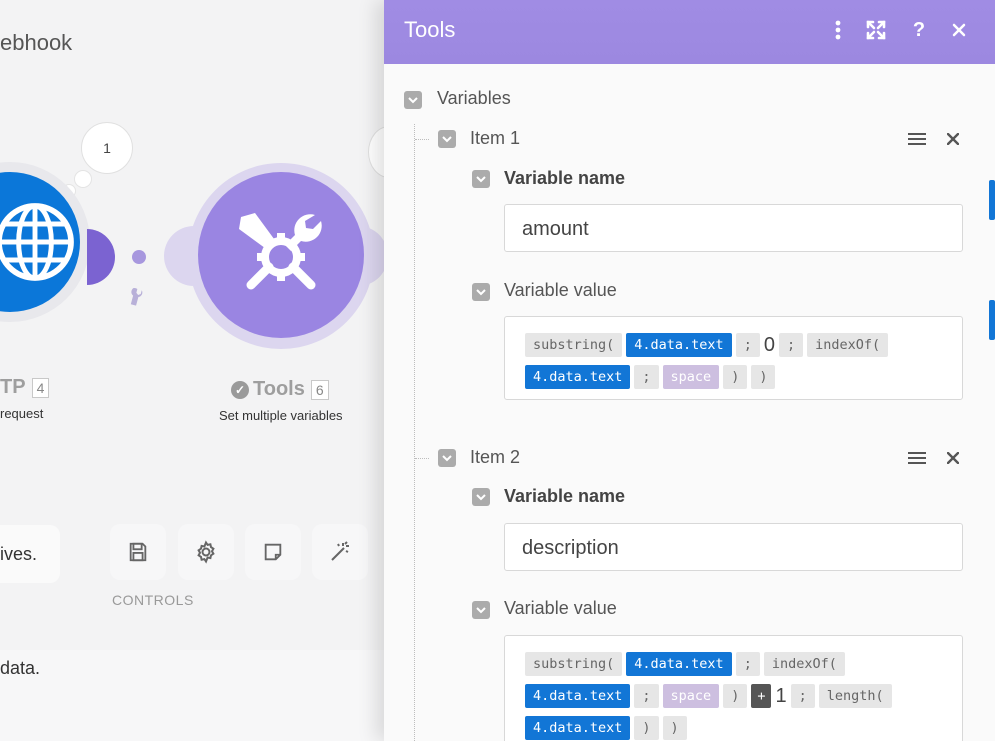 This screenshot has height=741, width=995. What do you see at coordinates (855, 696) in the screenshot?
I see `function-token: length(` at bounding box center [855, 696].